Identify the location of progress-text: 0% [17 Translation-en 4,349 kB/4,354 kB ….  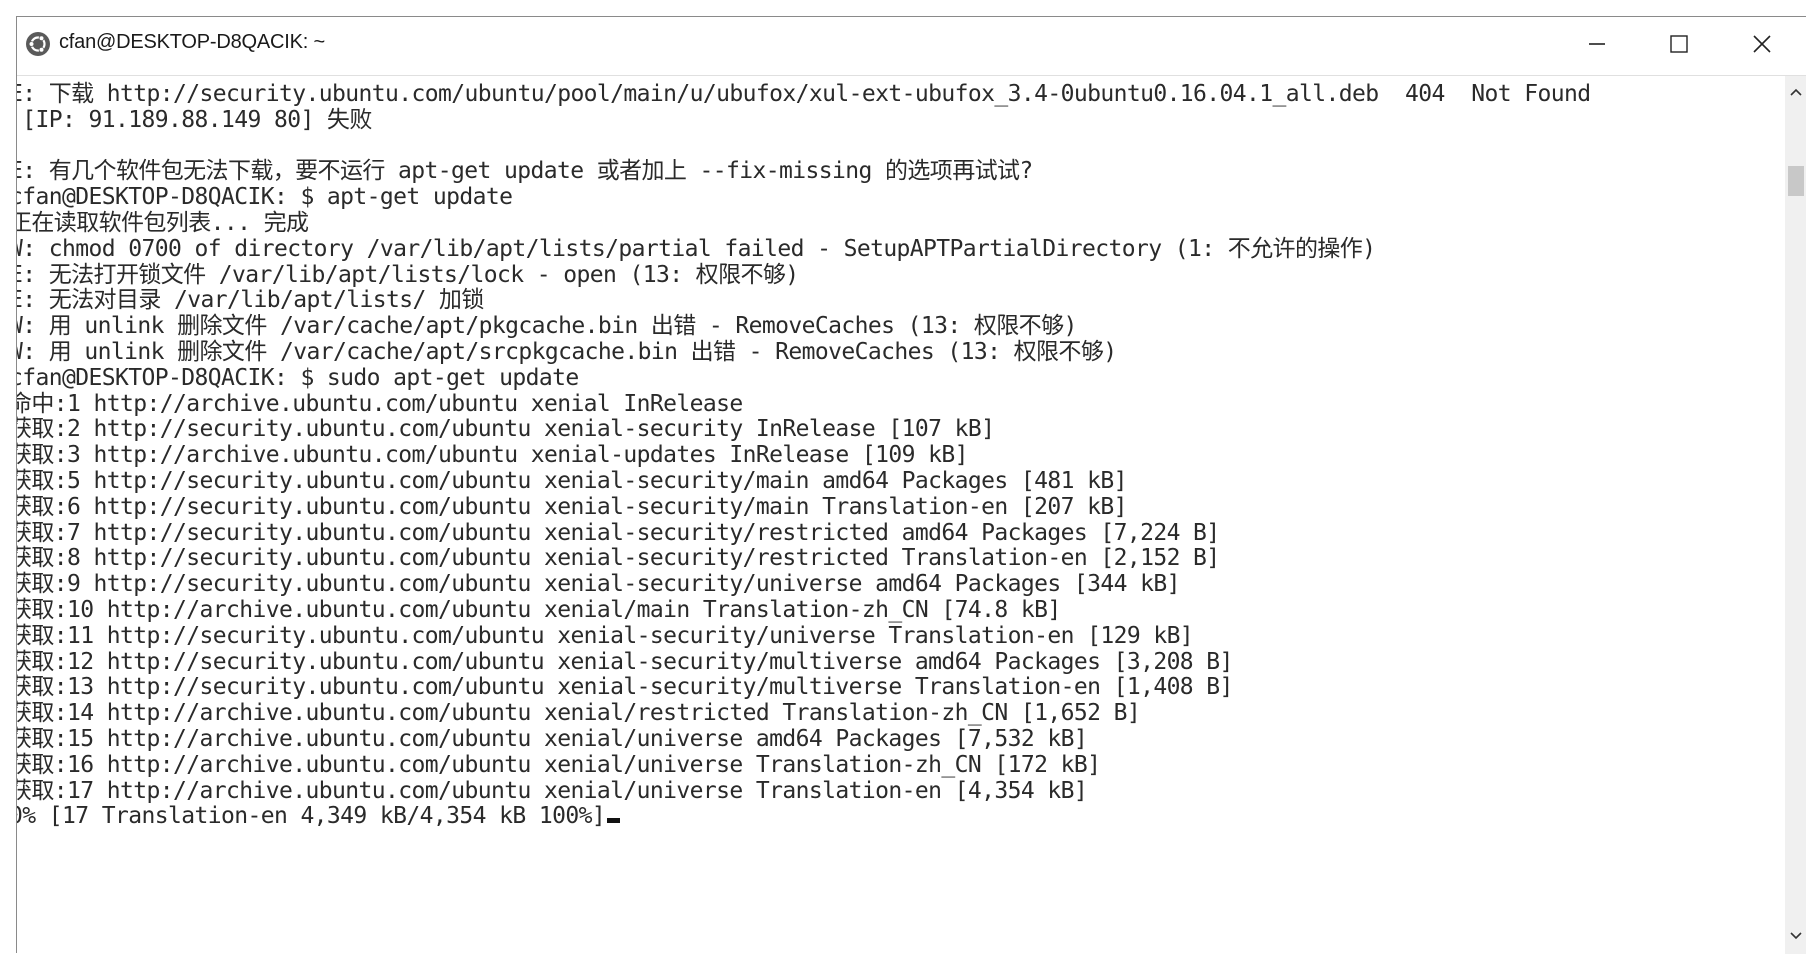
(311, 816).